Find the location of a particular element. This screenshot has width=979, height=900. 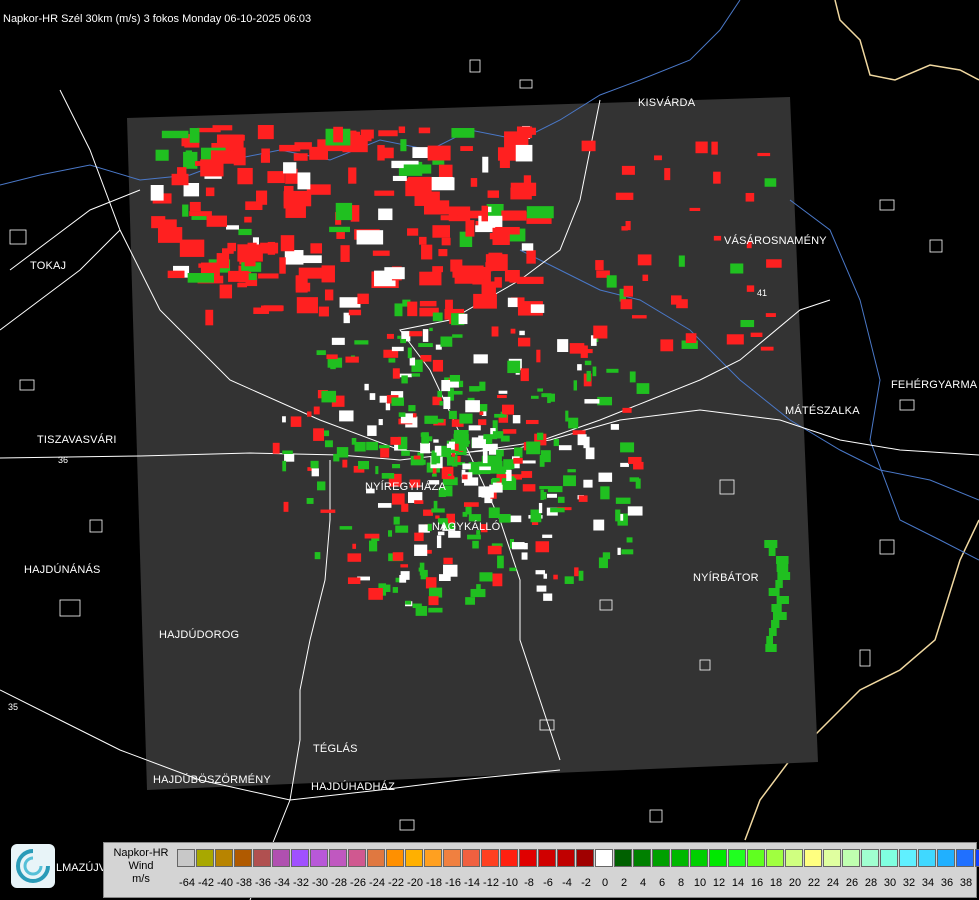

city-label-kisvarda: KISVÁRDA is located at coordinates (667, 103).